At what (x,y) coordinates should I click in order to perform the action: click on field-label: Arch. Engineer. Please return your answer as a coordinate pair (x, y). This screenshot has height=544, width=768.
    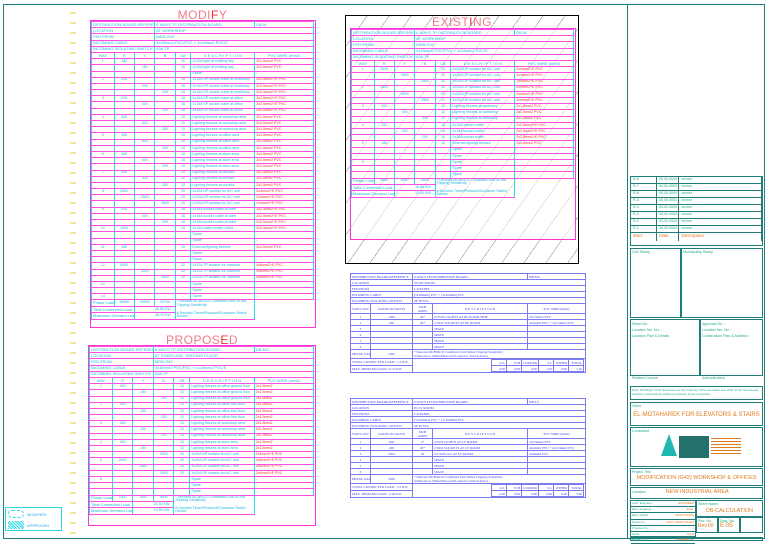
    Looking at the image, I should click on (642, 503).